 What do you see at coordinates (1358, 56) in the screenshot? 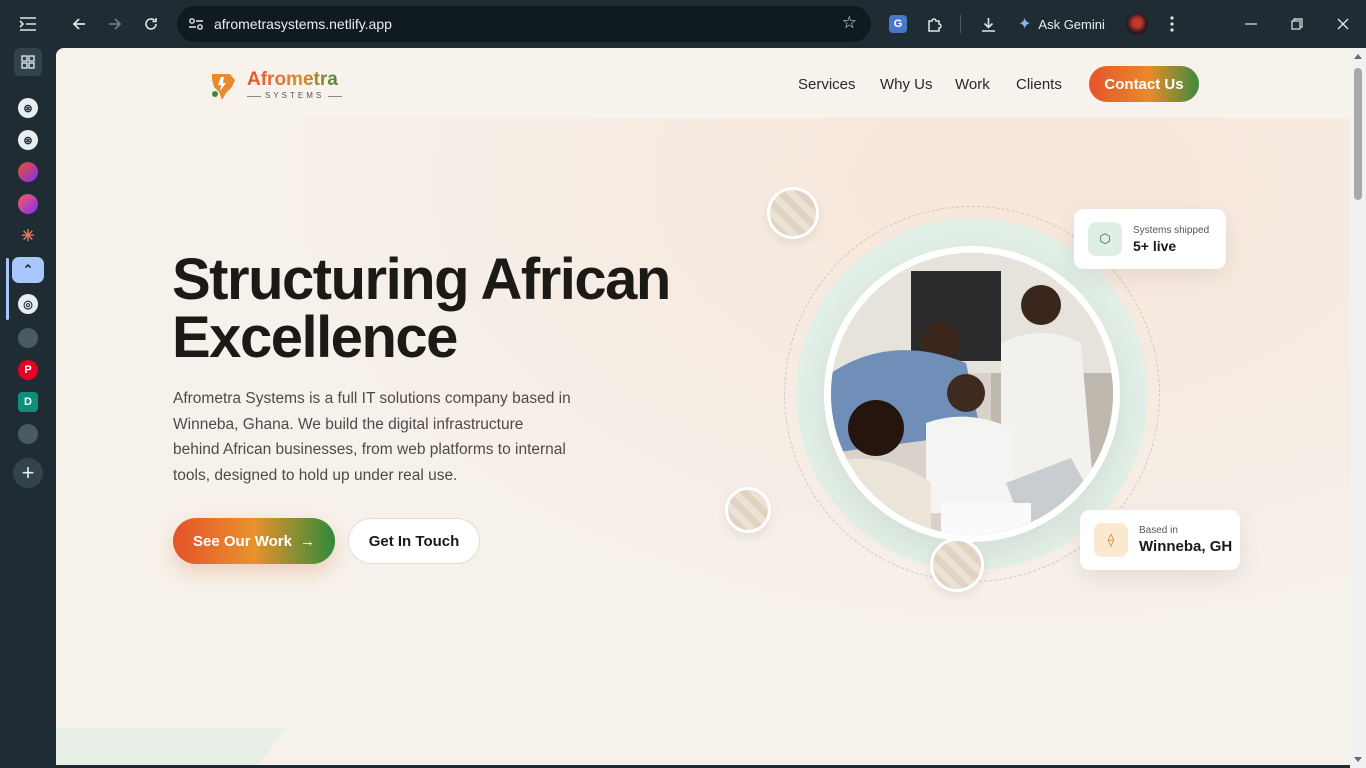
I see `scroll-up-arrow-icon` at bounding box center [1358, 56].